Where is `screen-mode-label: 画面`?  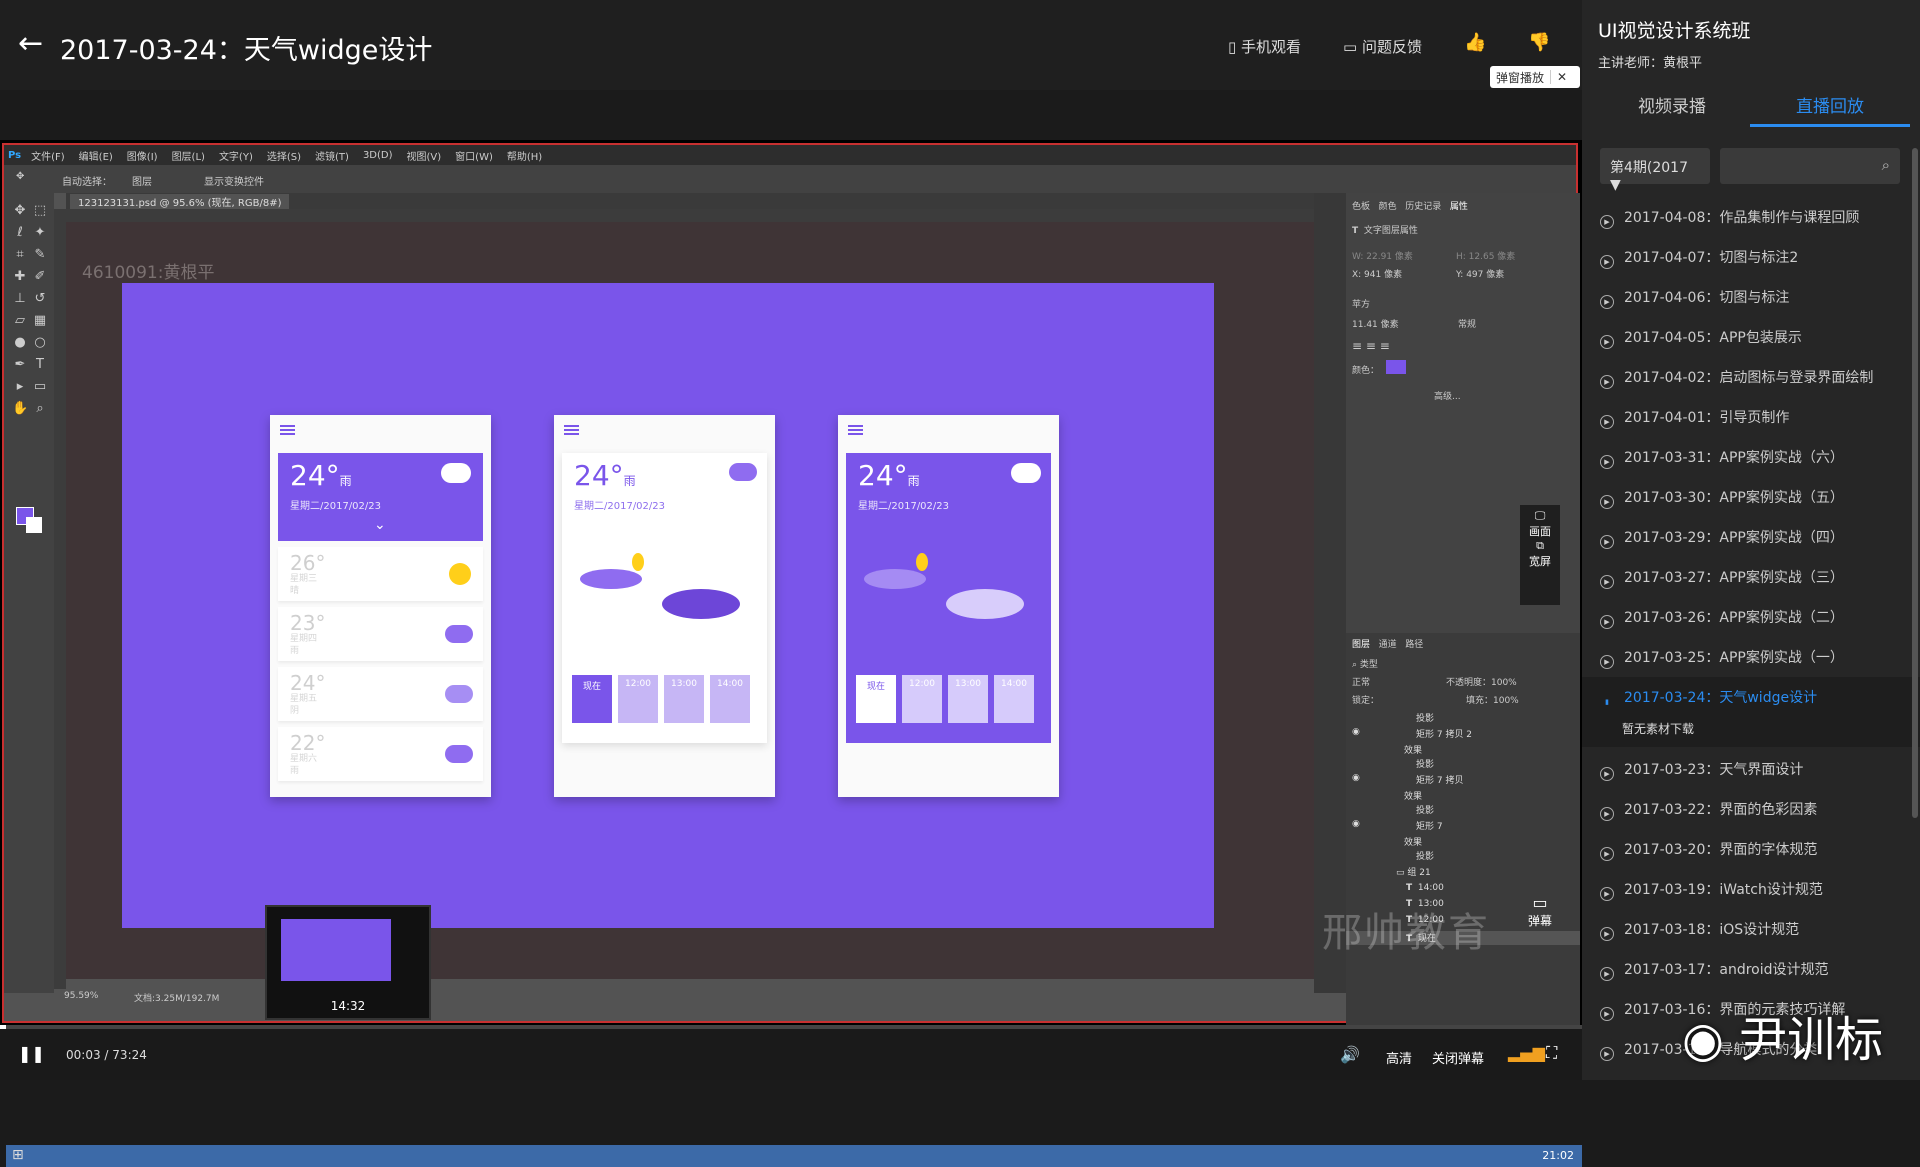
screen-mode-label: 画面 is located at coordinates (1540, 531).